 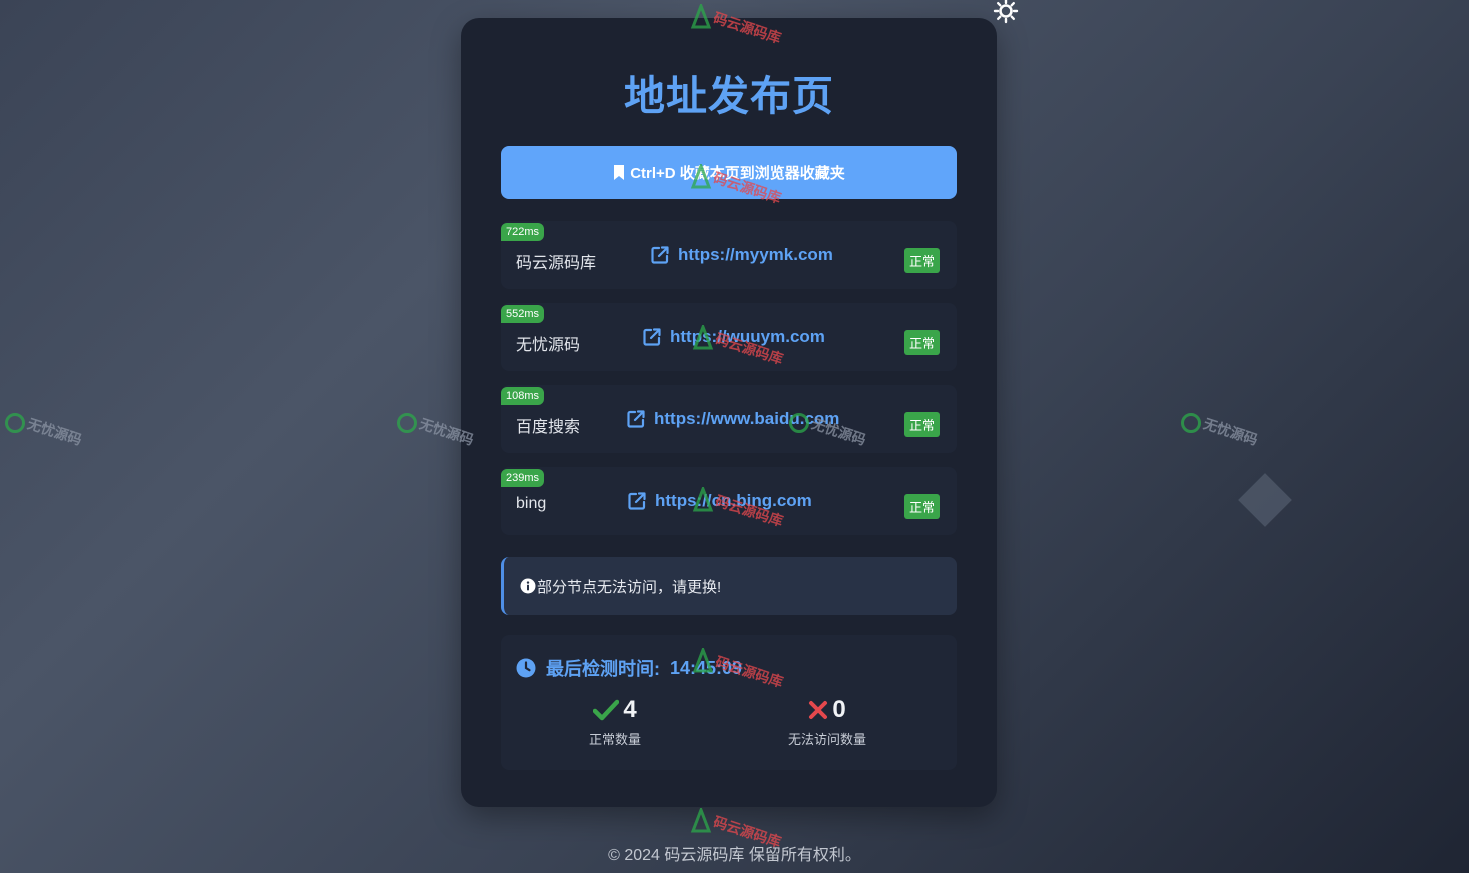 What do you see at coordinates (747, 418) in the screenshot?
I see `site-url: https://www.baidu.com` at bounding box center [747, 418].